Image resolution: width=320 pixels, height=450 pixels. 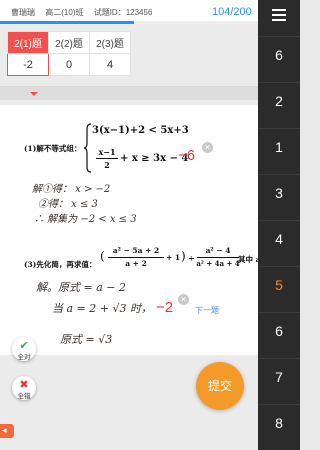 What do you see at coordinates (136, 263) in the screenshot?
I see `q3-f1-den: a + 2` at bounding box center [136, 263].